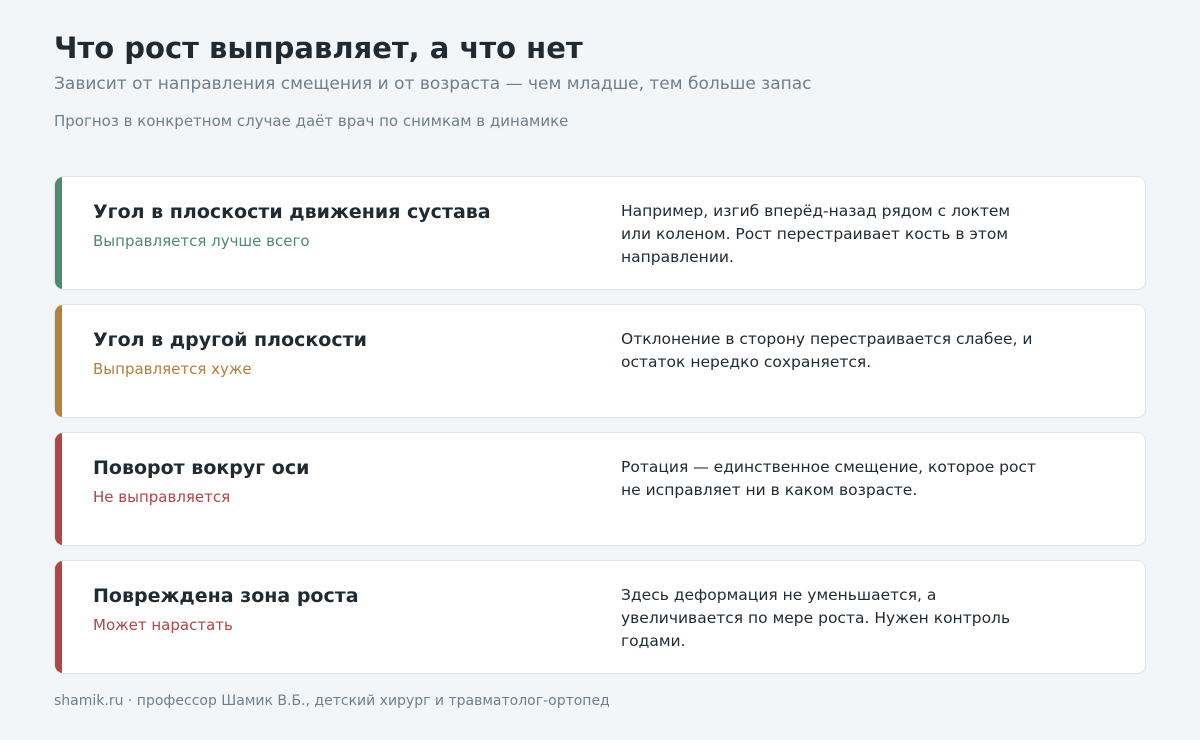 The height and width of the screenshot is (740, 1200). What do you see at coordinates (172, 369) in the screenshot?
I see `card-status: Выправляется хуже` at bounding box center [172, 369].